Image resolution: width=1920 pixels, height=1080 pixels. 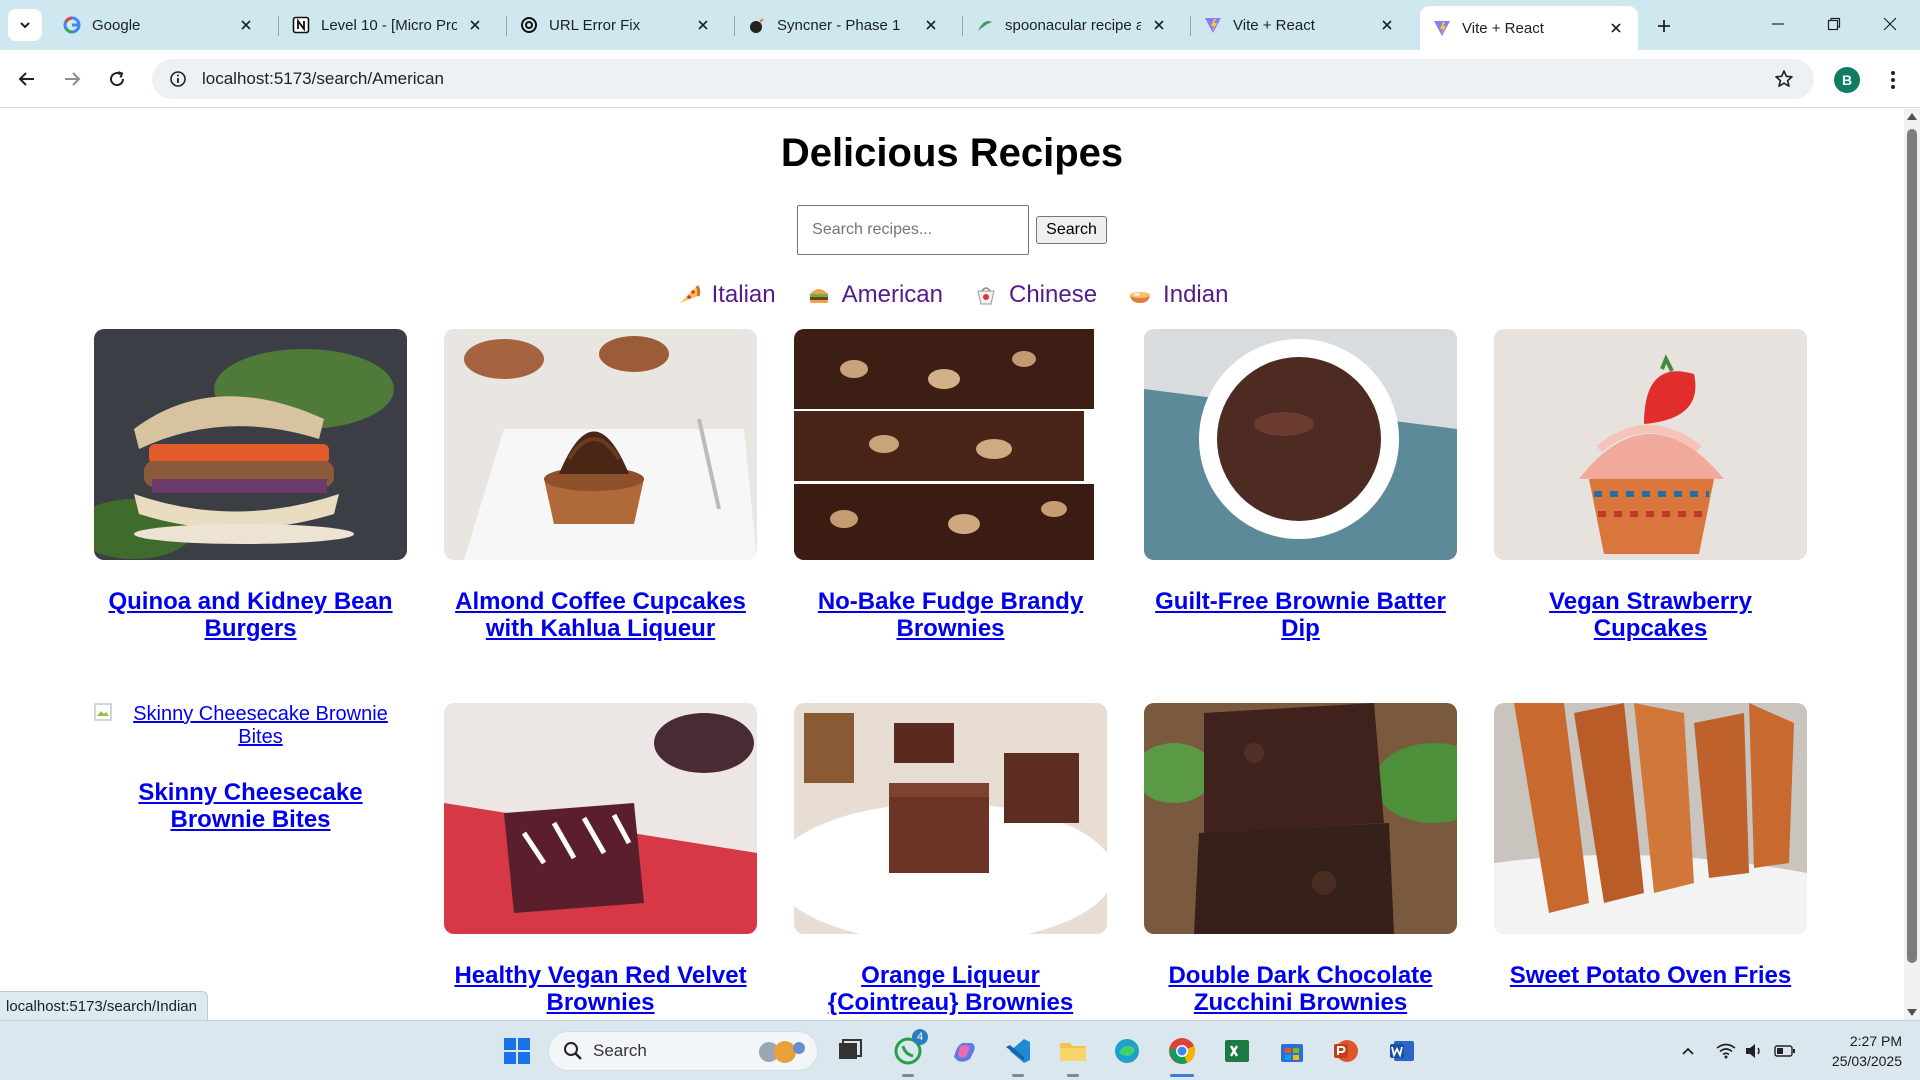 I want to click on recipe-title-link: Guilt-Free Brownie Batter Dip, so click(x=1300, y=615).